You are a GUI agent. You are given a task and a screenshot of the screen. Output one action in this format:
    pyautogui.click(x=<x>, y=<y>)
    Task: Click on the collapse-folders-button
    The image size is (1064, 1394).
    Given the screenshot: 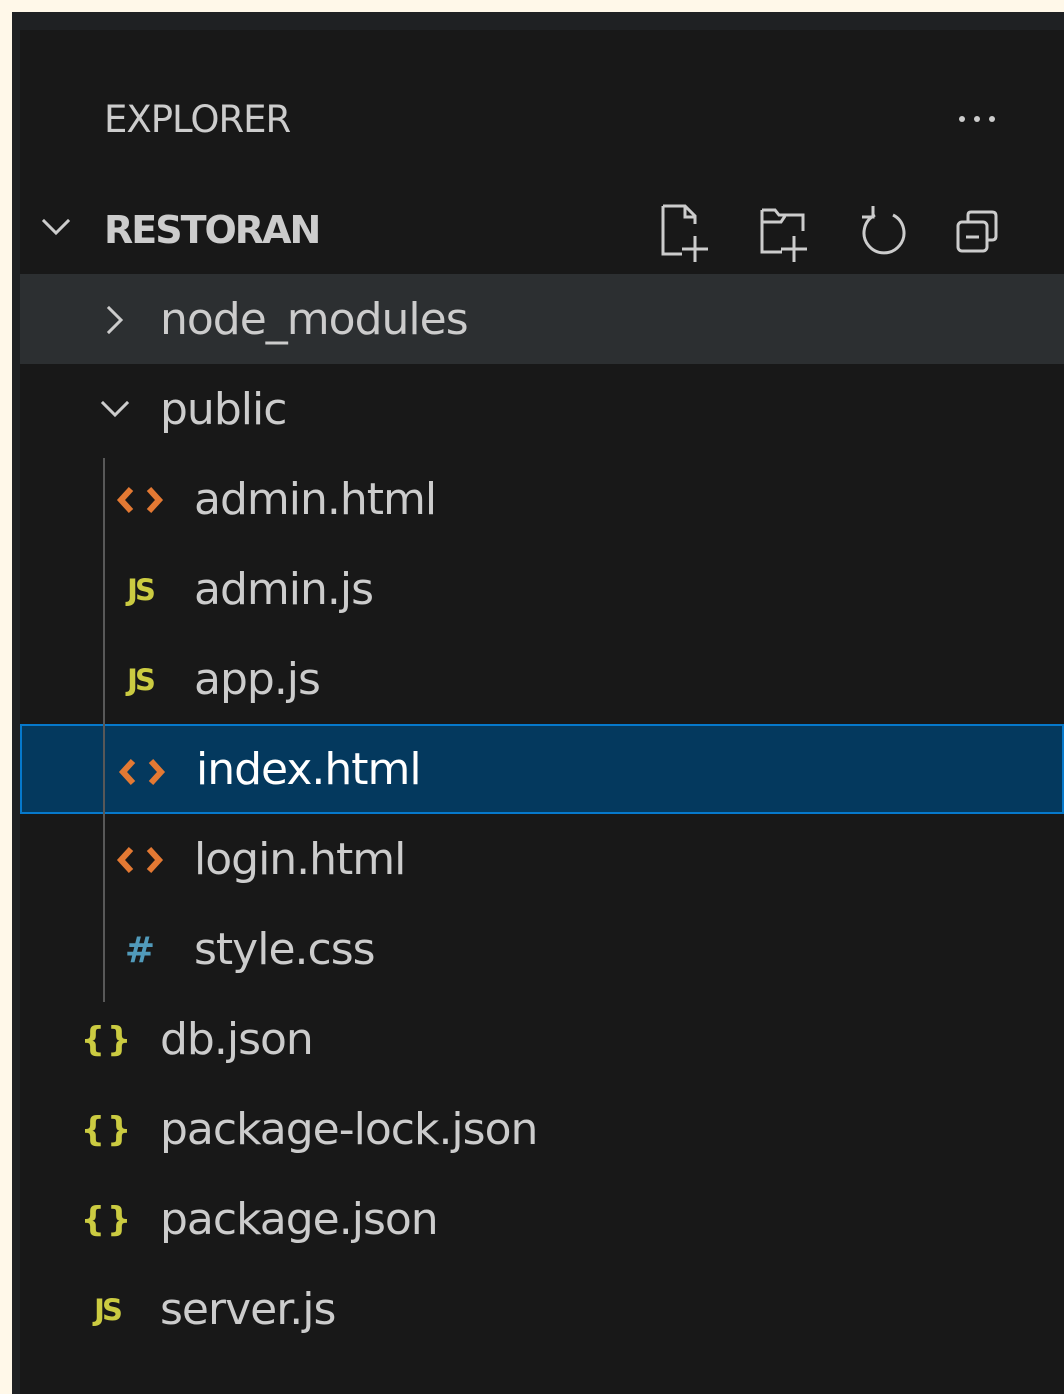 What is the action you would take?
    pyautogui.click(x=981, y=232)
    